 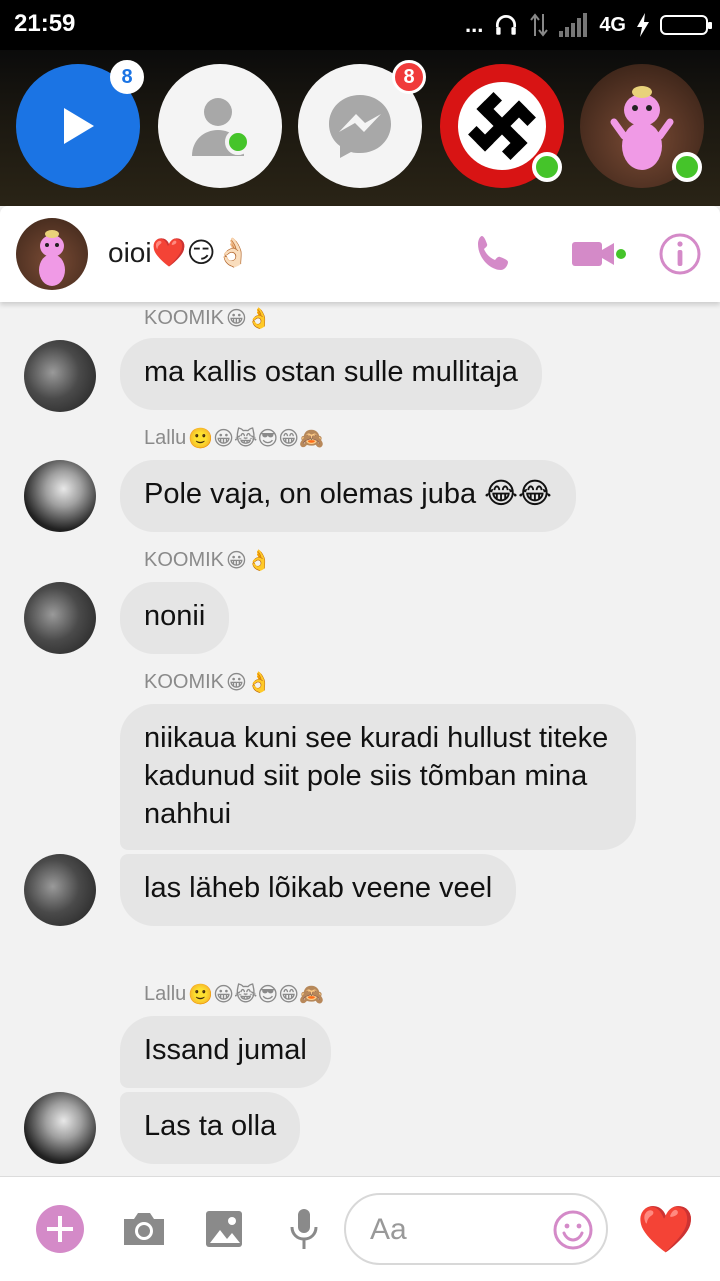 What do you see at coordinates (225, 1052) in the screenshot?
I see `message-bubble: Issand jumal` at bounding box center [225, 1052].